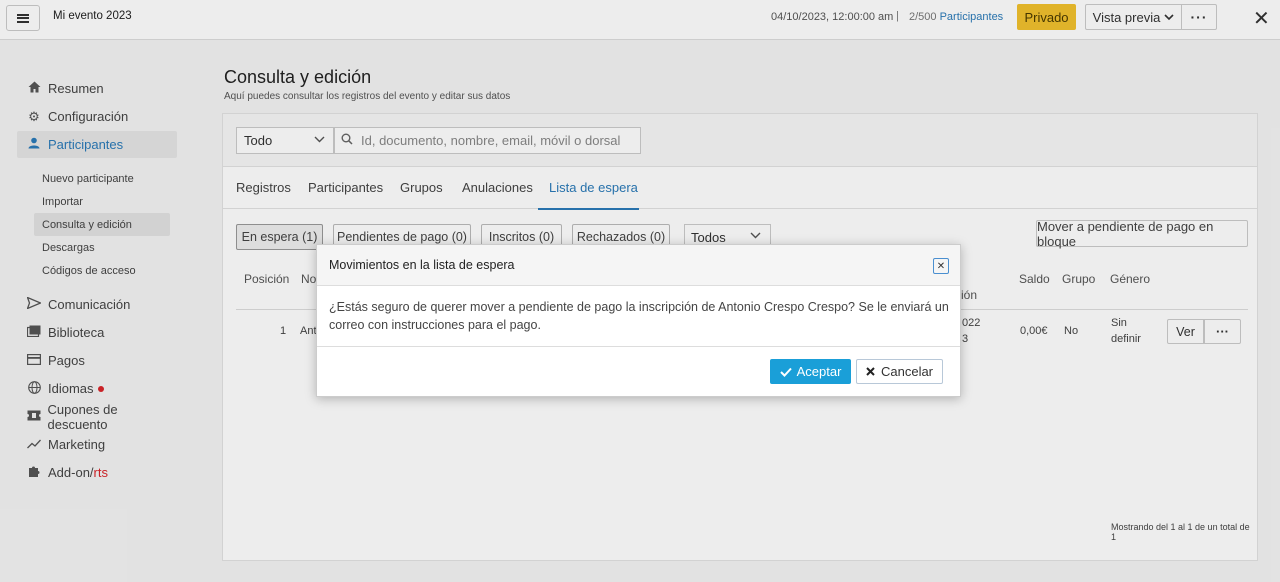  I want to click on dialog-title: Movimientos en la lista de espera, so click(422, 265).